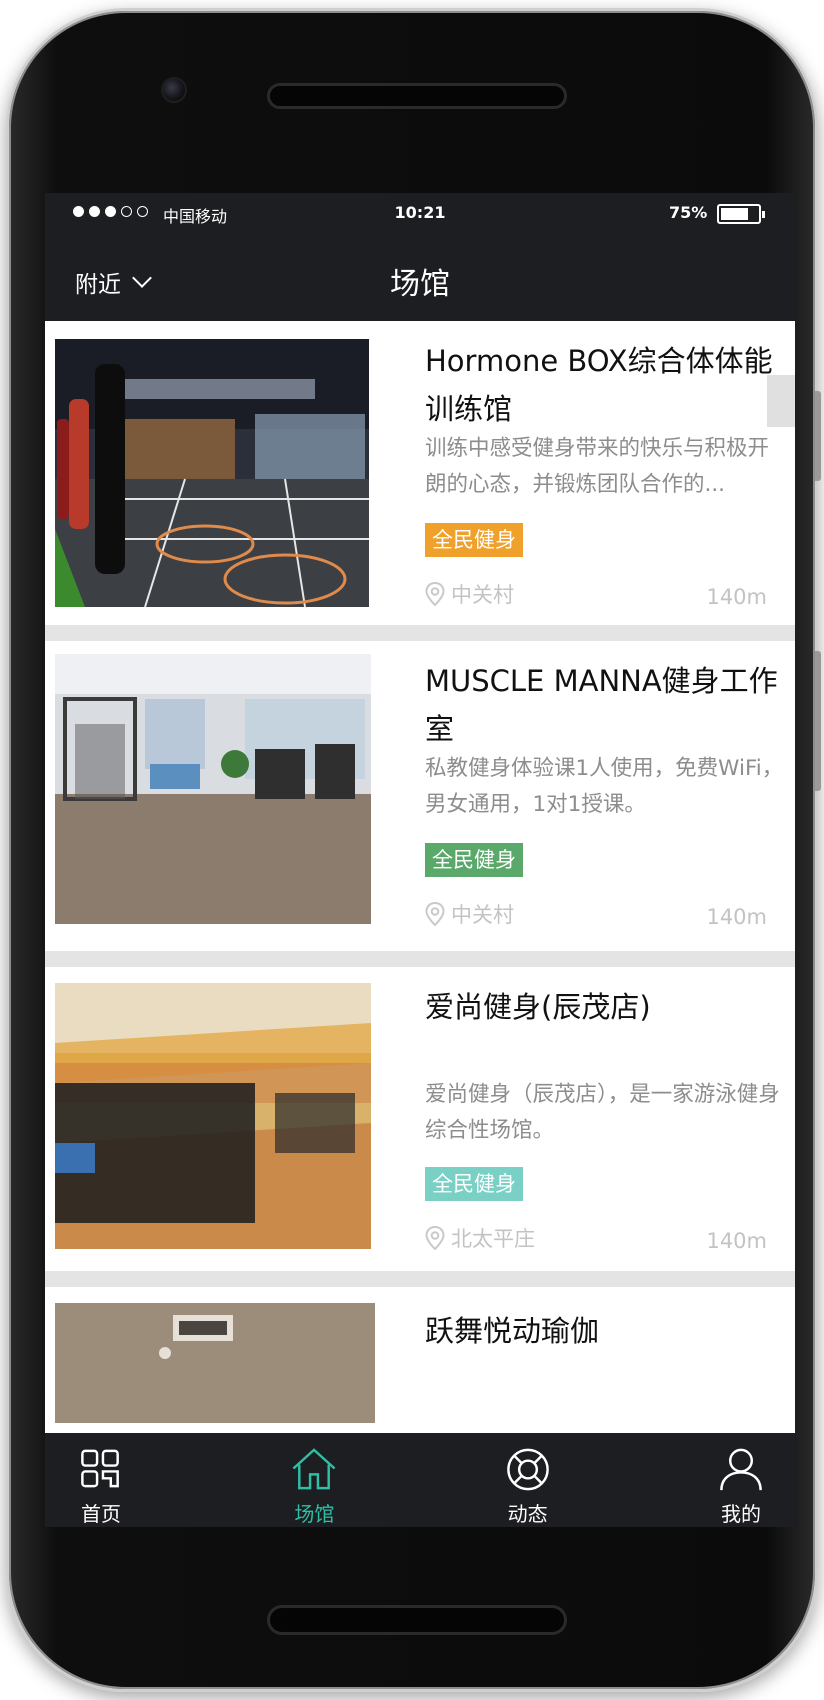 This screenshot has height=1700, width=824. Describe the element at coordinates (174, 90) in the screenshot. I see `front-camera` at that location.